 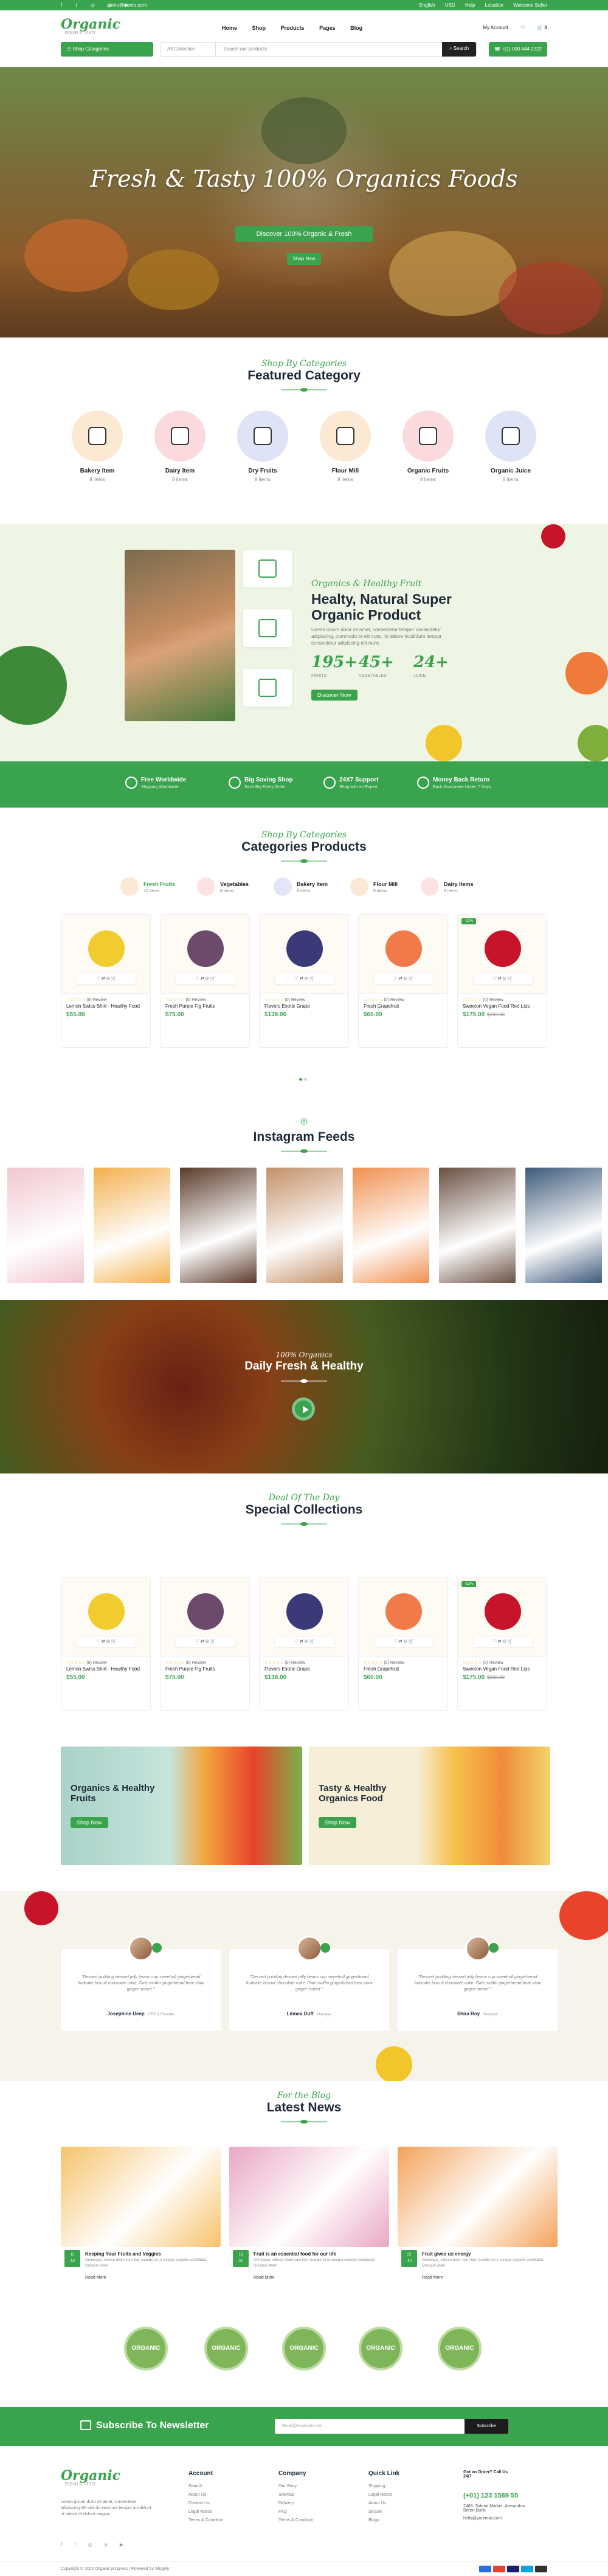 What do you see at coordinates (428, 446) in the screenshot?
I see `category-item: Organic Fruits 8 items` at bounding box center [428, 446].